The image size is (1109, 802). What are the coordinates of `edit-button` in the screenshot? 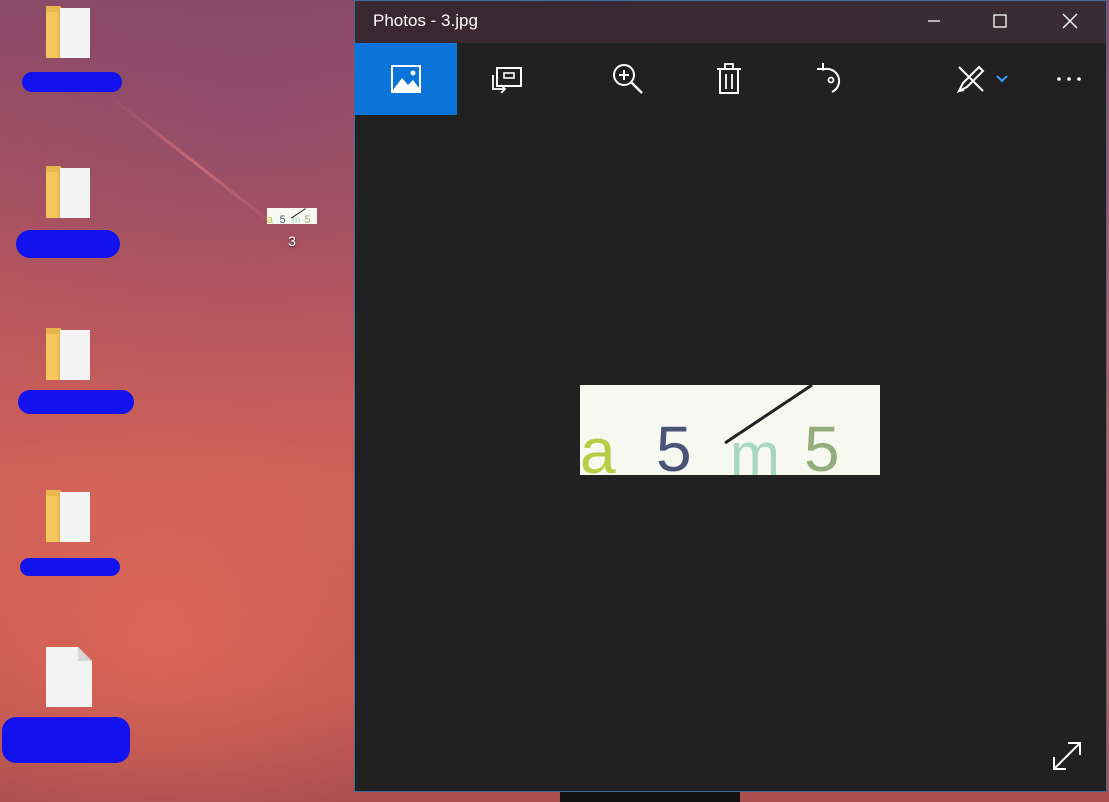 It's located at (982, 79).